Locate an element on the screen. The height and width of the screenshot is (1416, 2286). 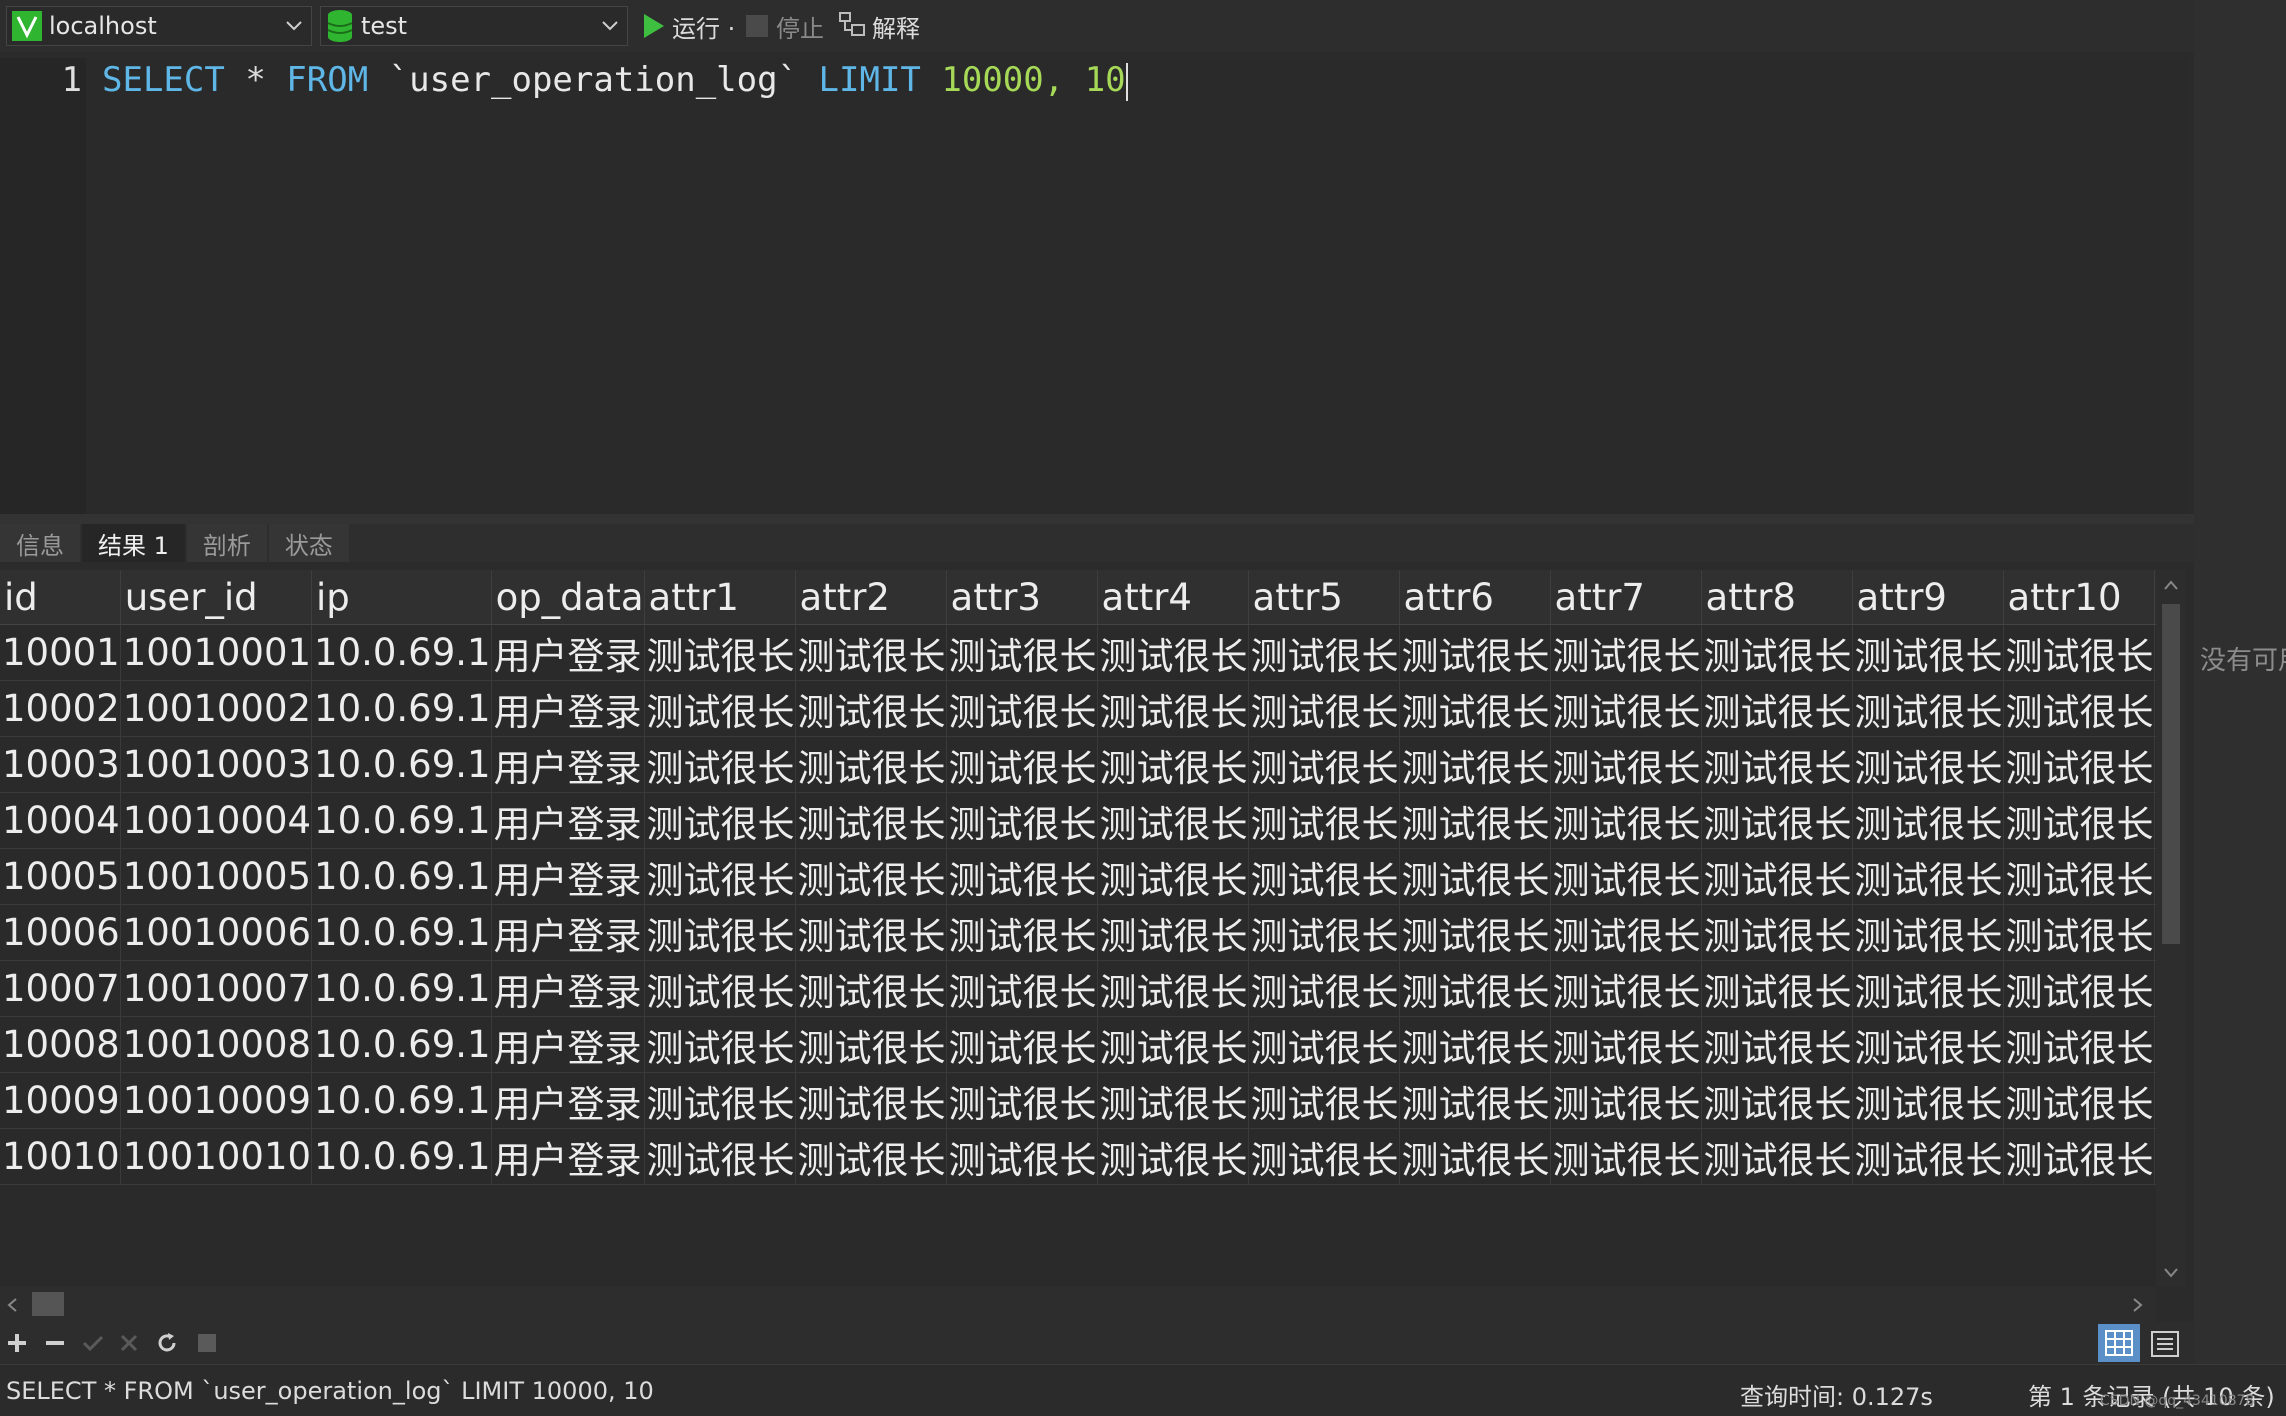
tab-3: 状态 is located at coordinates (308, 543).